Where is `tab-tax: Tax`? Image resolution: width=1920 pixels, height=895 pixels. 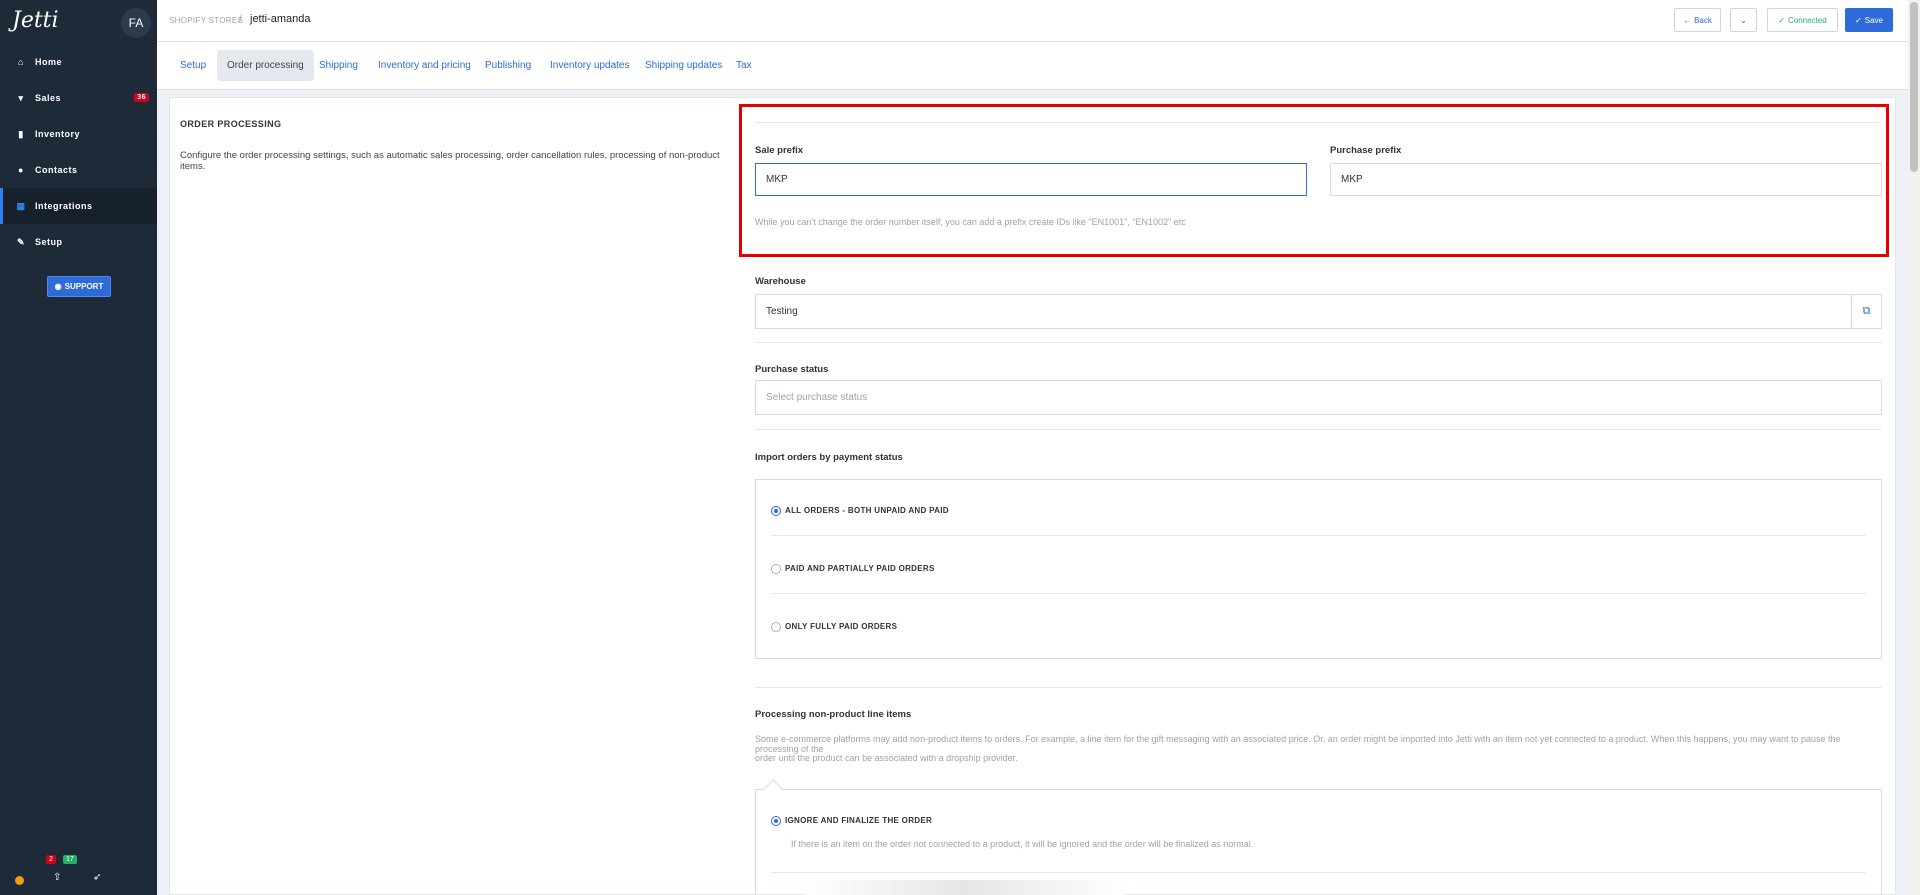 tab-tax: Tax is located at coordinates (744, 65).